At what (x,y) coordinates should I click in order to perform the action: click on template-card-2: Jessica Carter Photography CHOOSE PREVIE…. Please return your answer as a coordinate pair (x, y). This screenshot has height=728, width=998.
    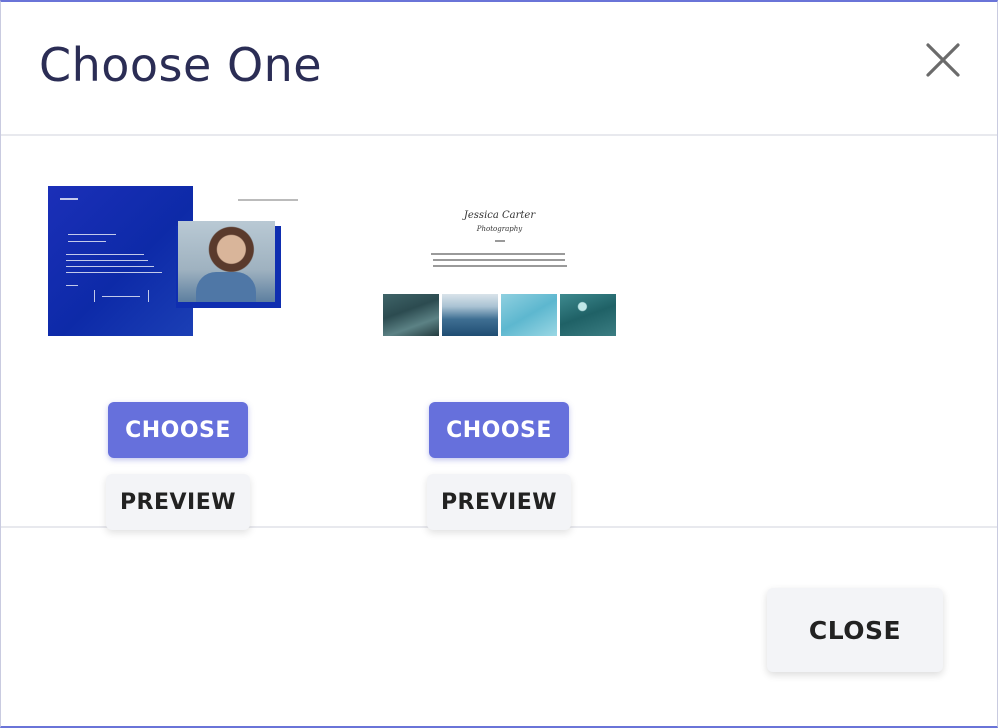
    Looking at the image, I should click on (513, 358).